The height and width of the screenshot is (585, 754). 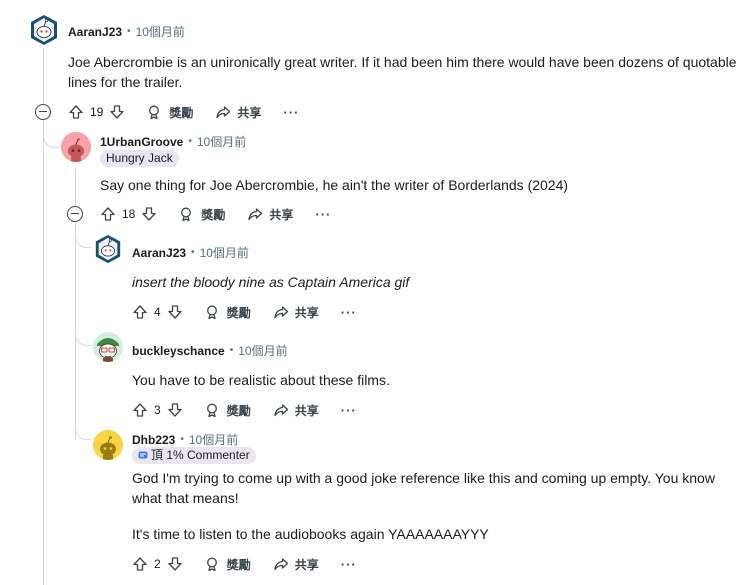 I want to click on comment-actions: 19 獎勵 共享 ···, so click(x=183, y=112).